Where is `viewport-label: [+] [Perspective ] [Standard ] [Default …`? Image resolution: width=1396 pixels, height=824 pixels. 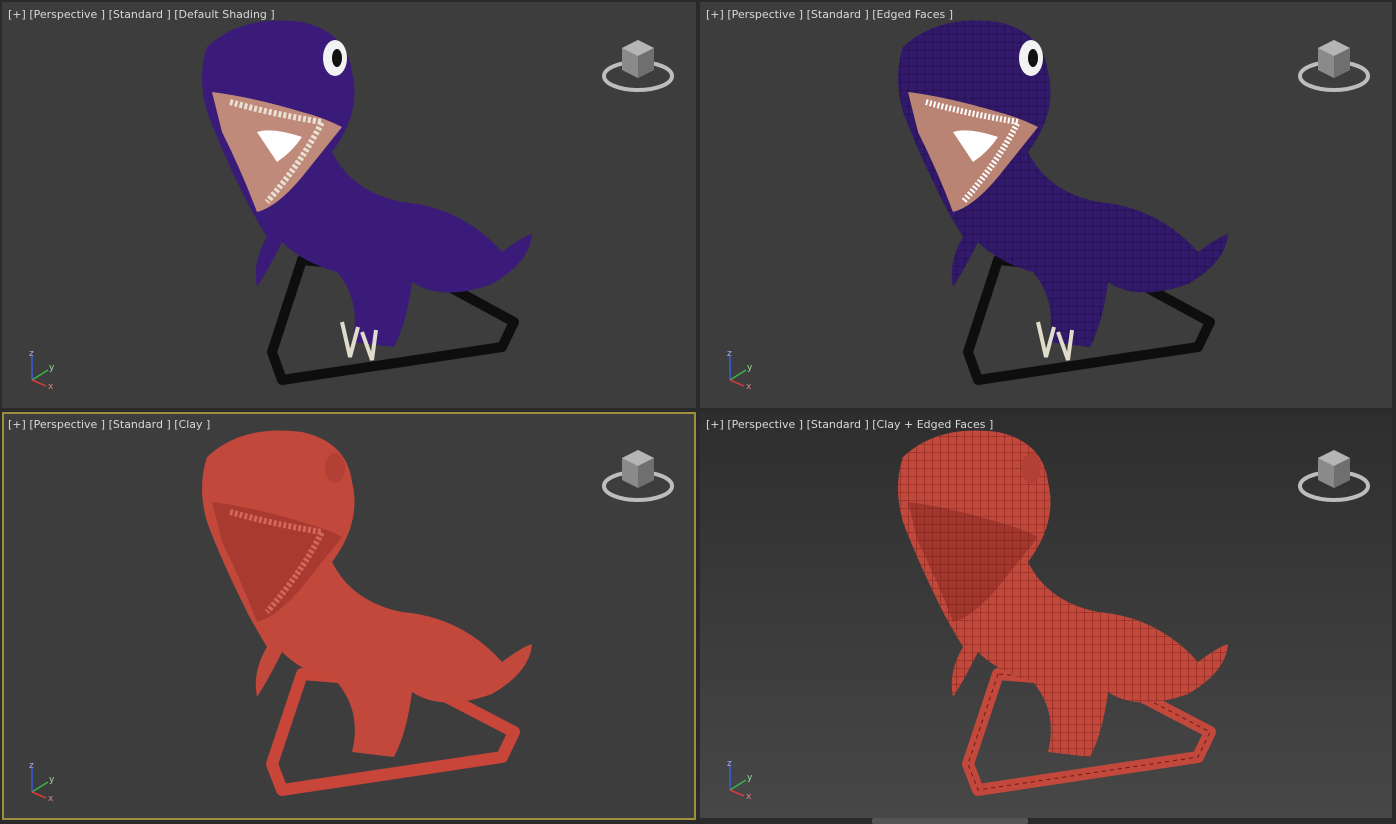 viewport-label: [+] [Perspective ] [Standard ] [Default … is located at coordinates (141, 14).